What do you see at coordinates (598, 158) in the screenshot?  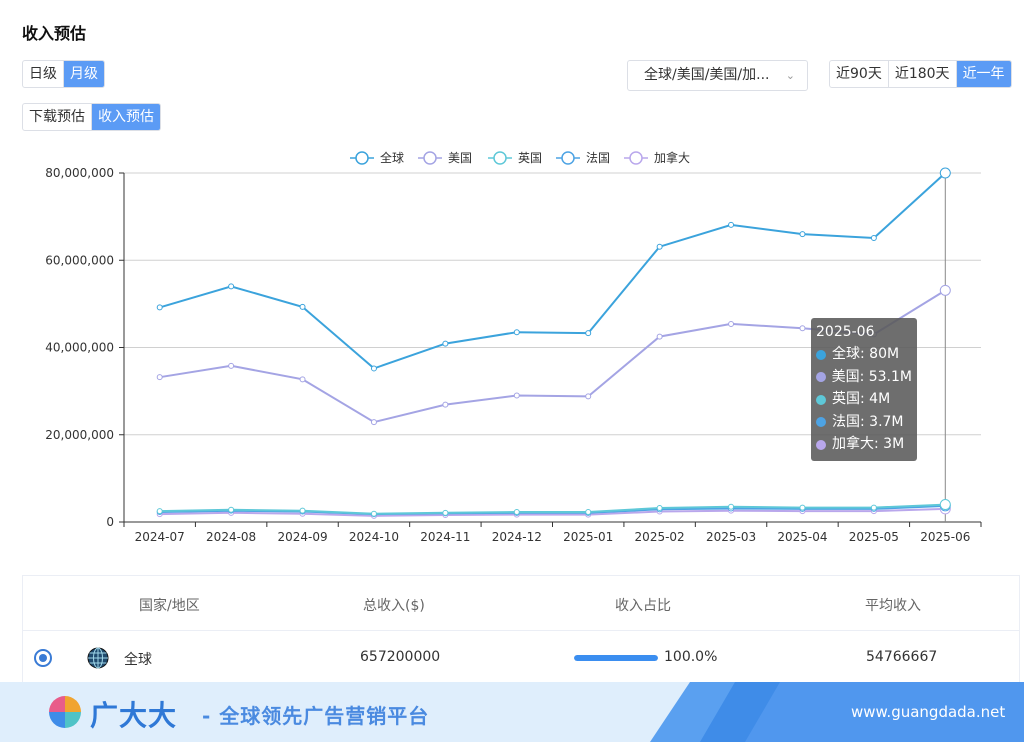 I see `legend-label: 法国` at bounding box center [598, 158].